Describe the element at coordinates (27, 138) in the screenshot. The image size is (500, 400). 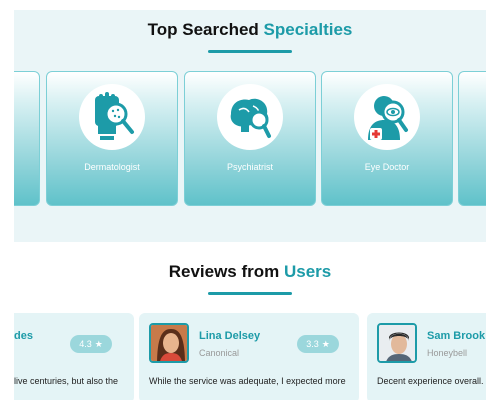
I see `specialty-card-partial-left` at that location.